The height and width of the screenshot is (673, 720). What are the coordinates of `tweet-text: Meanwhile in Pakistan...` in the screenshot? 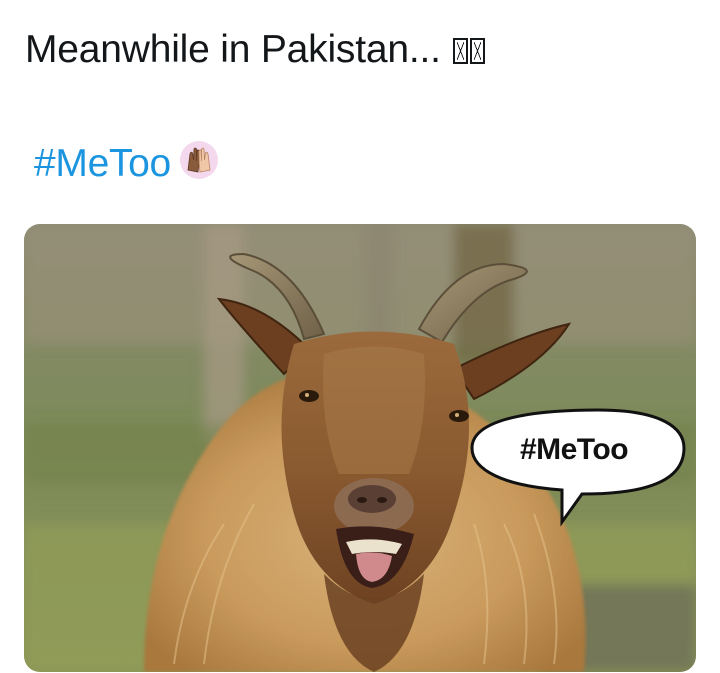 It's located at (255, 50).